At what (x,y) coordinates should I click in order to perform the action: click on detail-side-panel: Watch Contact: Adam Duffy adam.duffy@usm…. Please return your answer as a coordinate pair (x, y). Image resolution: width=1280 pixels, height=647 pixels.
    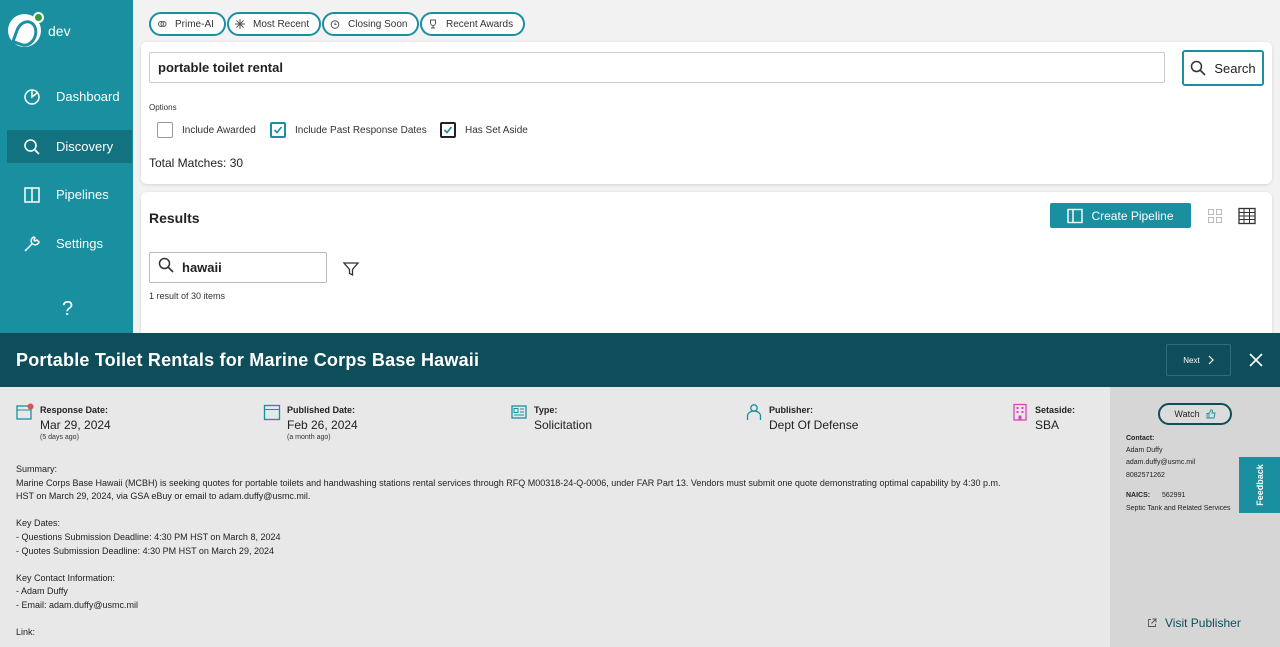
    Looking at the image, I should click on (1195, 517).